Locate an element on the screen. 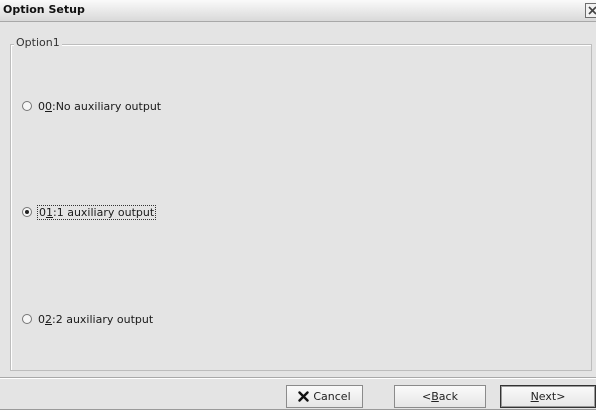 Image resolution: width=596 pixels, height=420 pixels. next-button: Next> is located at coordinates (548, 396).